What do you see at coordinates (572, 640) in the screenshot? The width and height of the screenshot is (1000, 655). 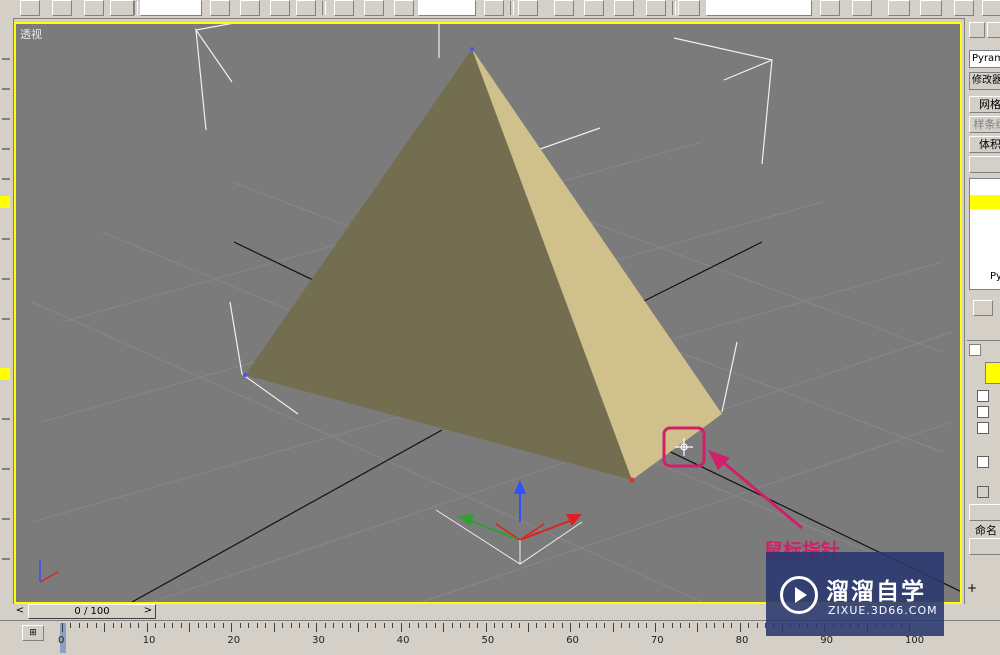 I see `ruler-number: 60` at bounding box center [572, 640].